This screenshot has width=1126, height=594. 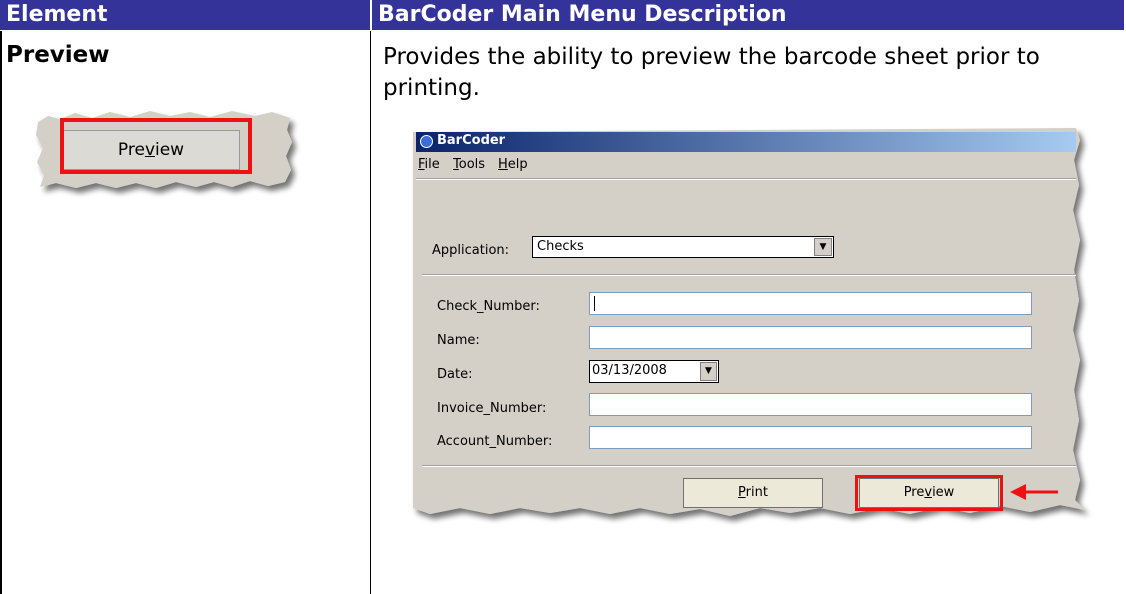 What do you see at coordinates (810, 303) in the screenshot?
I see `check-number-field` at bounding box center [810, 303].